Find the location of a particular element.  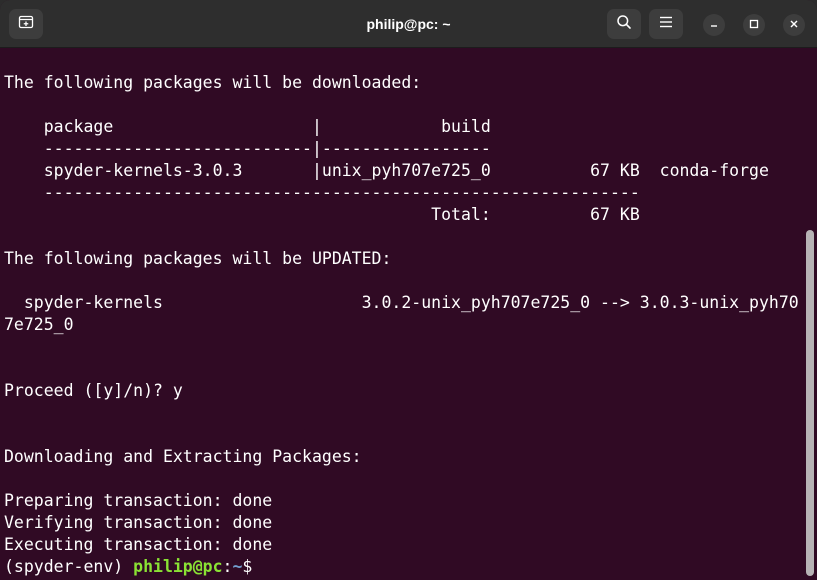

terminal-line: Total: 67 KB is located at coordinates (322, 214).